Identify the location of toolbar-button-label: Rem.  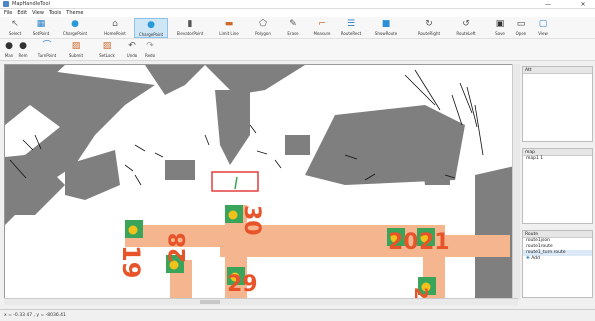
(23, 55).